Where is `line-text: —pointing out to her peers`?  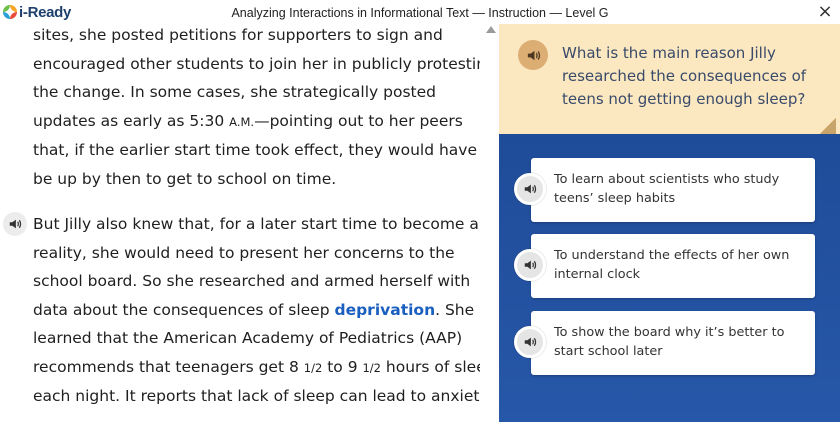 line-text: —pointing out to her peers is located at coordinates (358, 120).